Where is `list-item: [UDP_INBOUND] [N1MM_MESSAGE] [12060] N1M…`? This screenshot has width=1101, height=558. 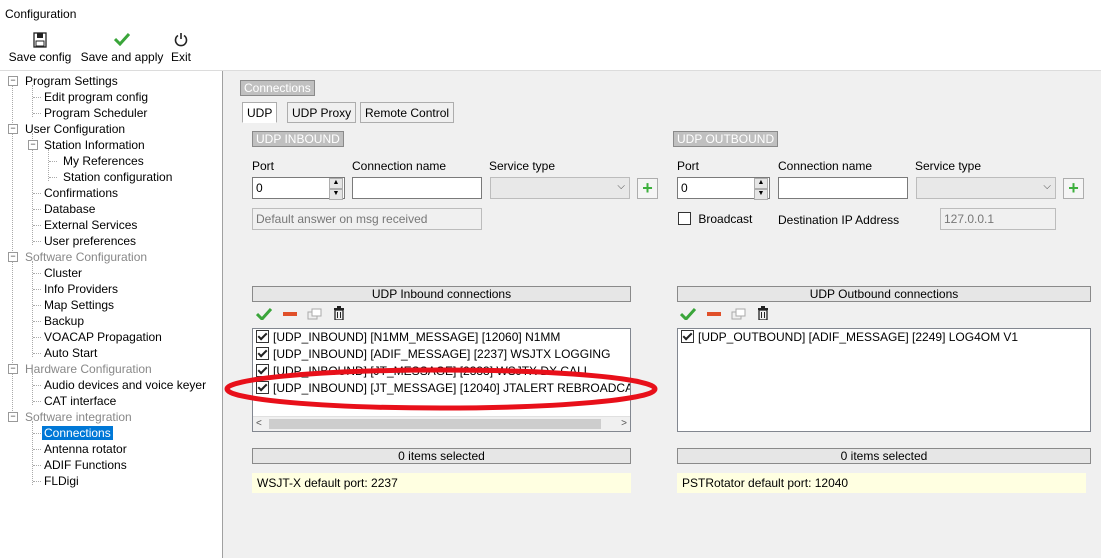
list-item: [UDP_INBOUND] [N1MM_MESSAGE] [12060] N1M… is located at coordinates (408, 337).